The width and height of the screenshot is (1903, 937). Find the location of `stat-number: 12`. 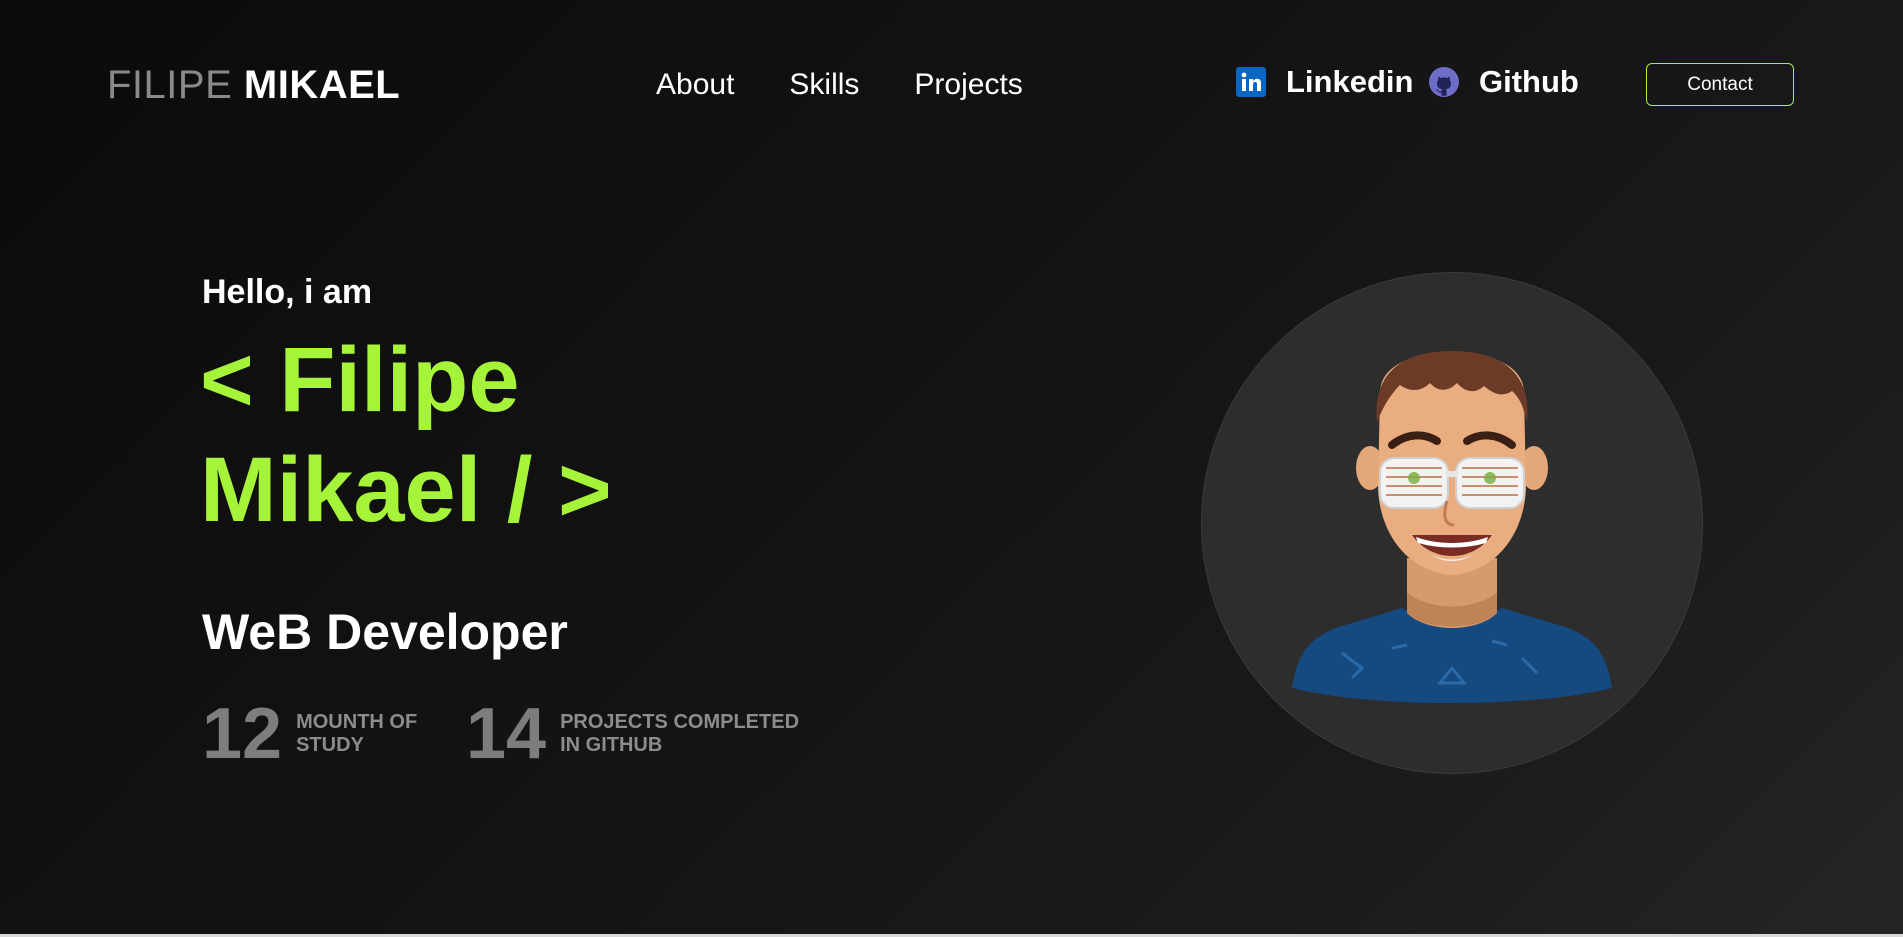

stat-number: 12 is located at coordinates (242, 734).